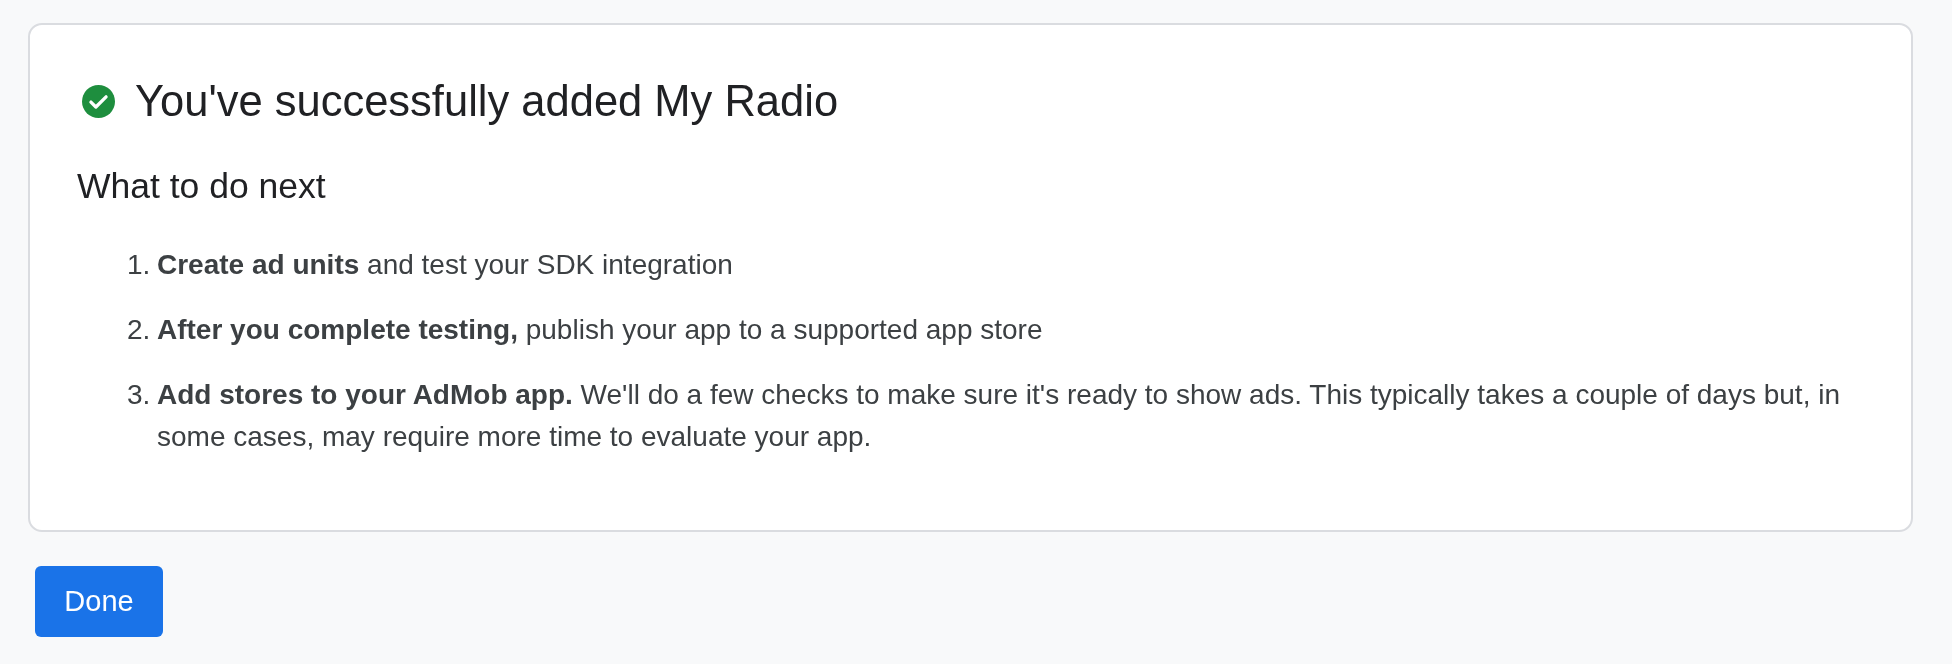  I want to click on step-number: 1., so click(139, 265).